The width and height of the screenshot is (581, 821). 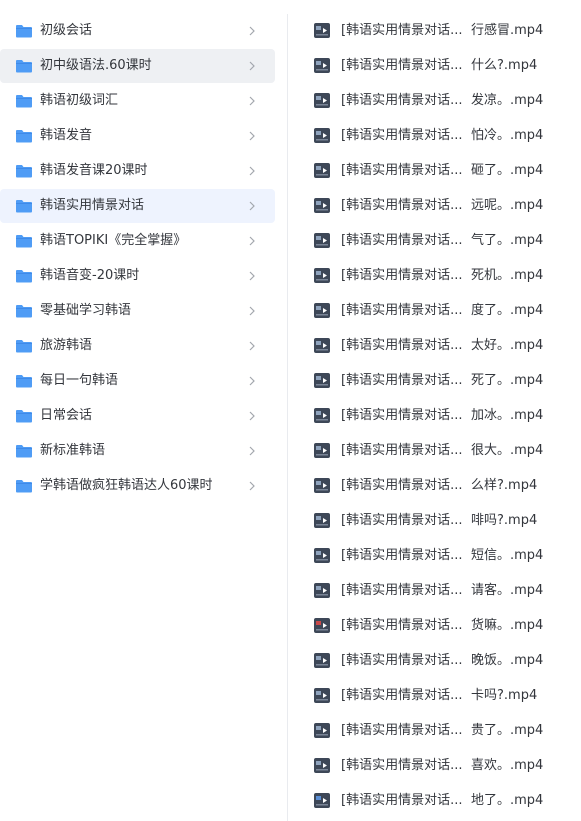 What do you see at coordinates (434, 205) in the screenshot?
I see `file-item: [韩语实用情景对话... 远呢。.mp4` at bounding box center [434, 205].